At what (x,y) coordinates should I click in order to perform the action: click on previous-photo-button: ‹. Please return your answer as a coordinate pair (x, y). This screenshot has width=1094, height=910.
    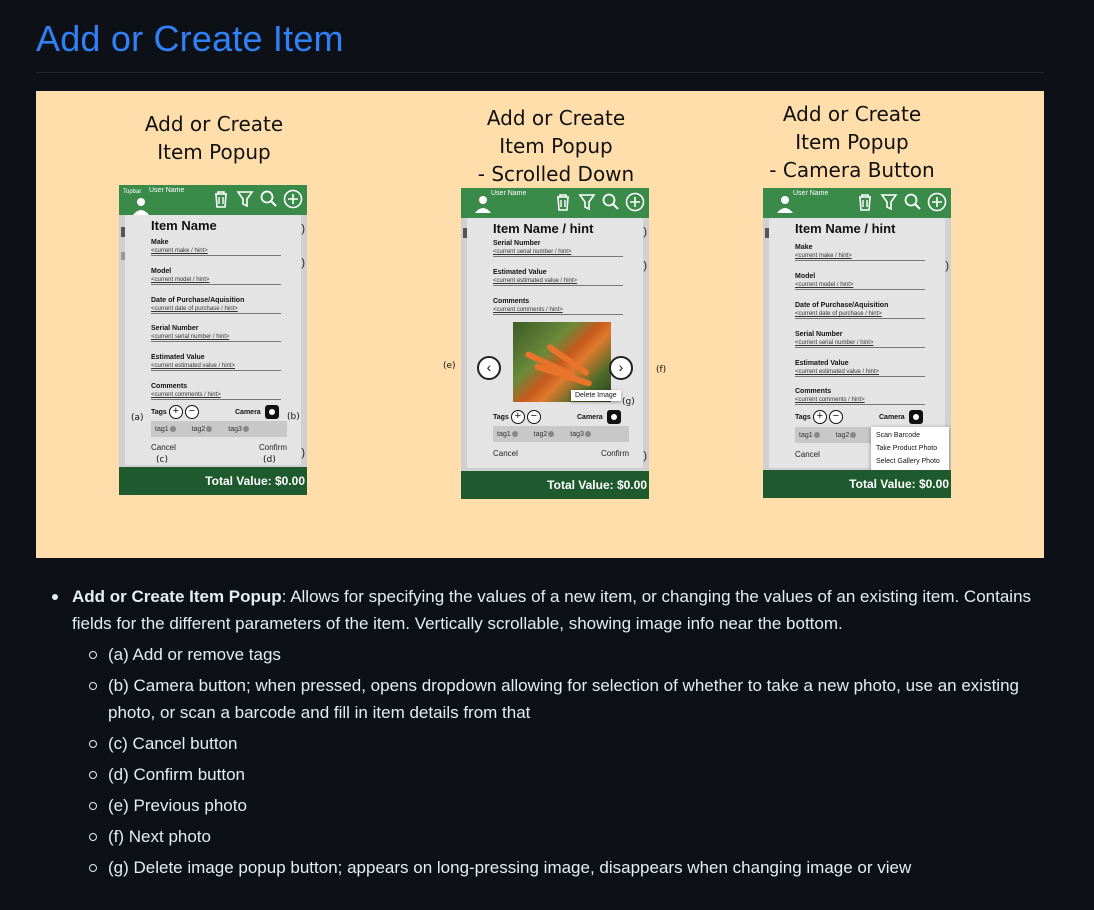
    Looking at the image, I should click on (489, 368).